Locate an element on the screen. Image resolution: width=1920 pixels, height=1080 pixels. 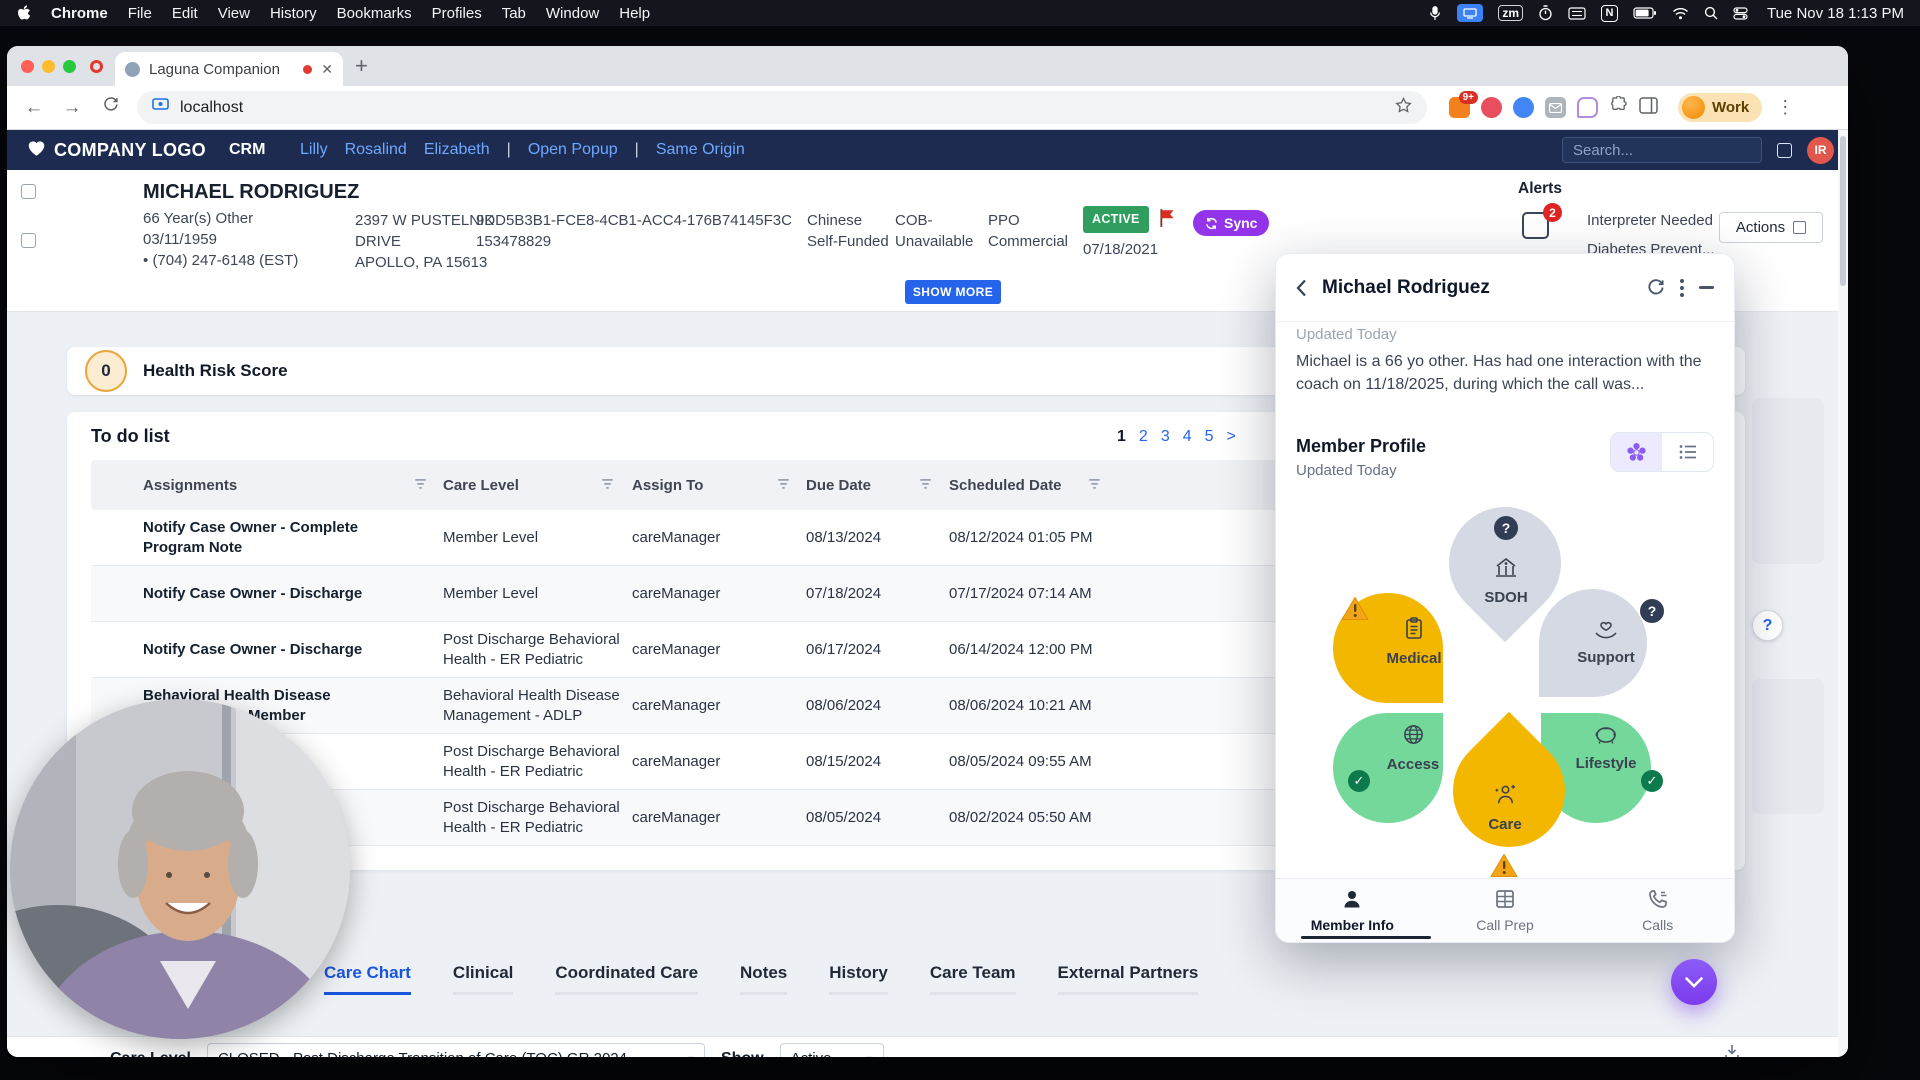
zoom-window-button is located at coordinates (69, 66).